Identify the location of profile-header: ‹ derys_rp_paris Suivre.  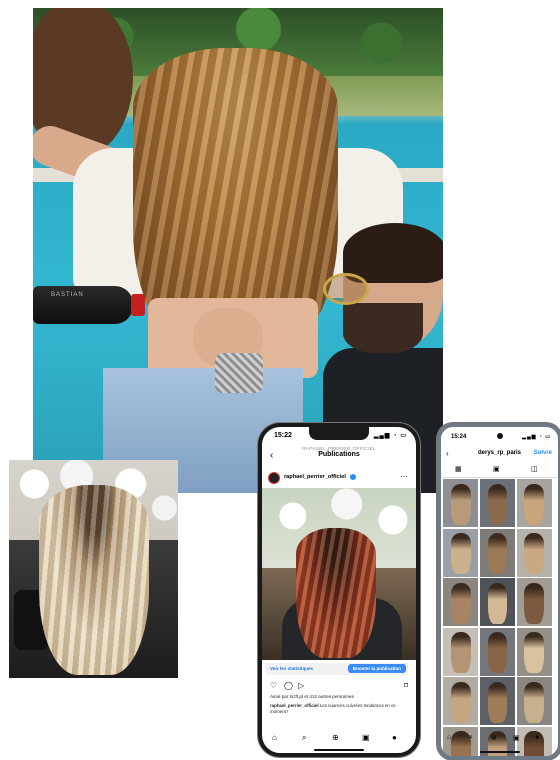
(499, 455).